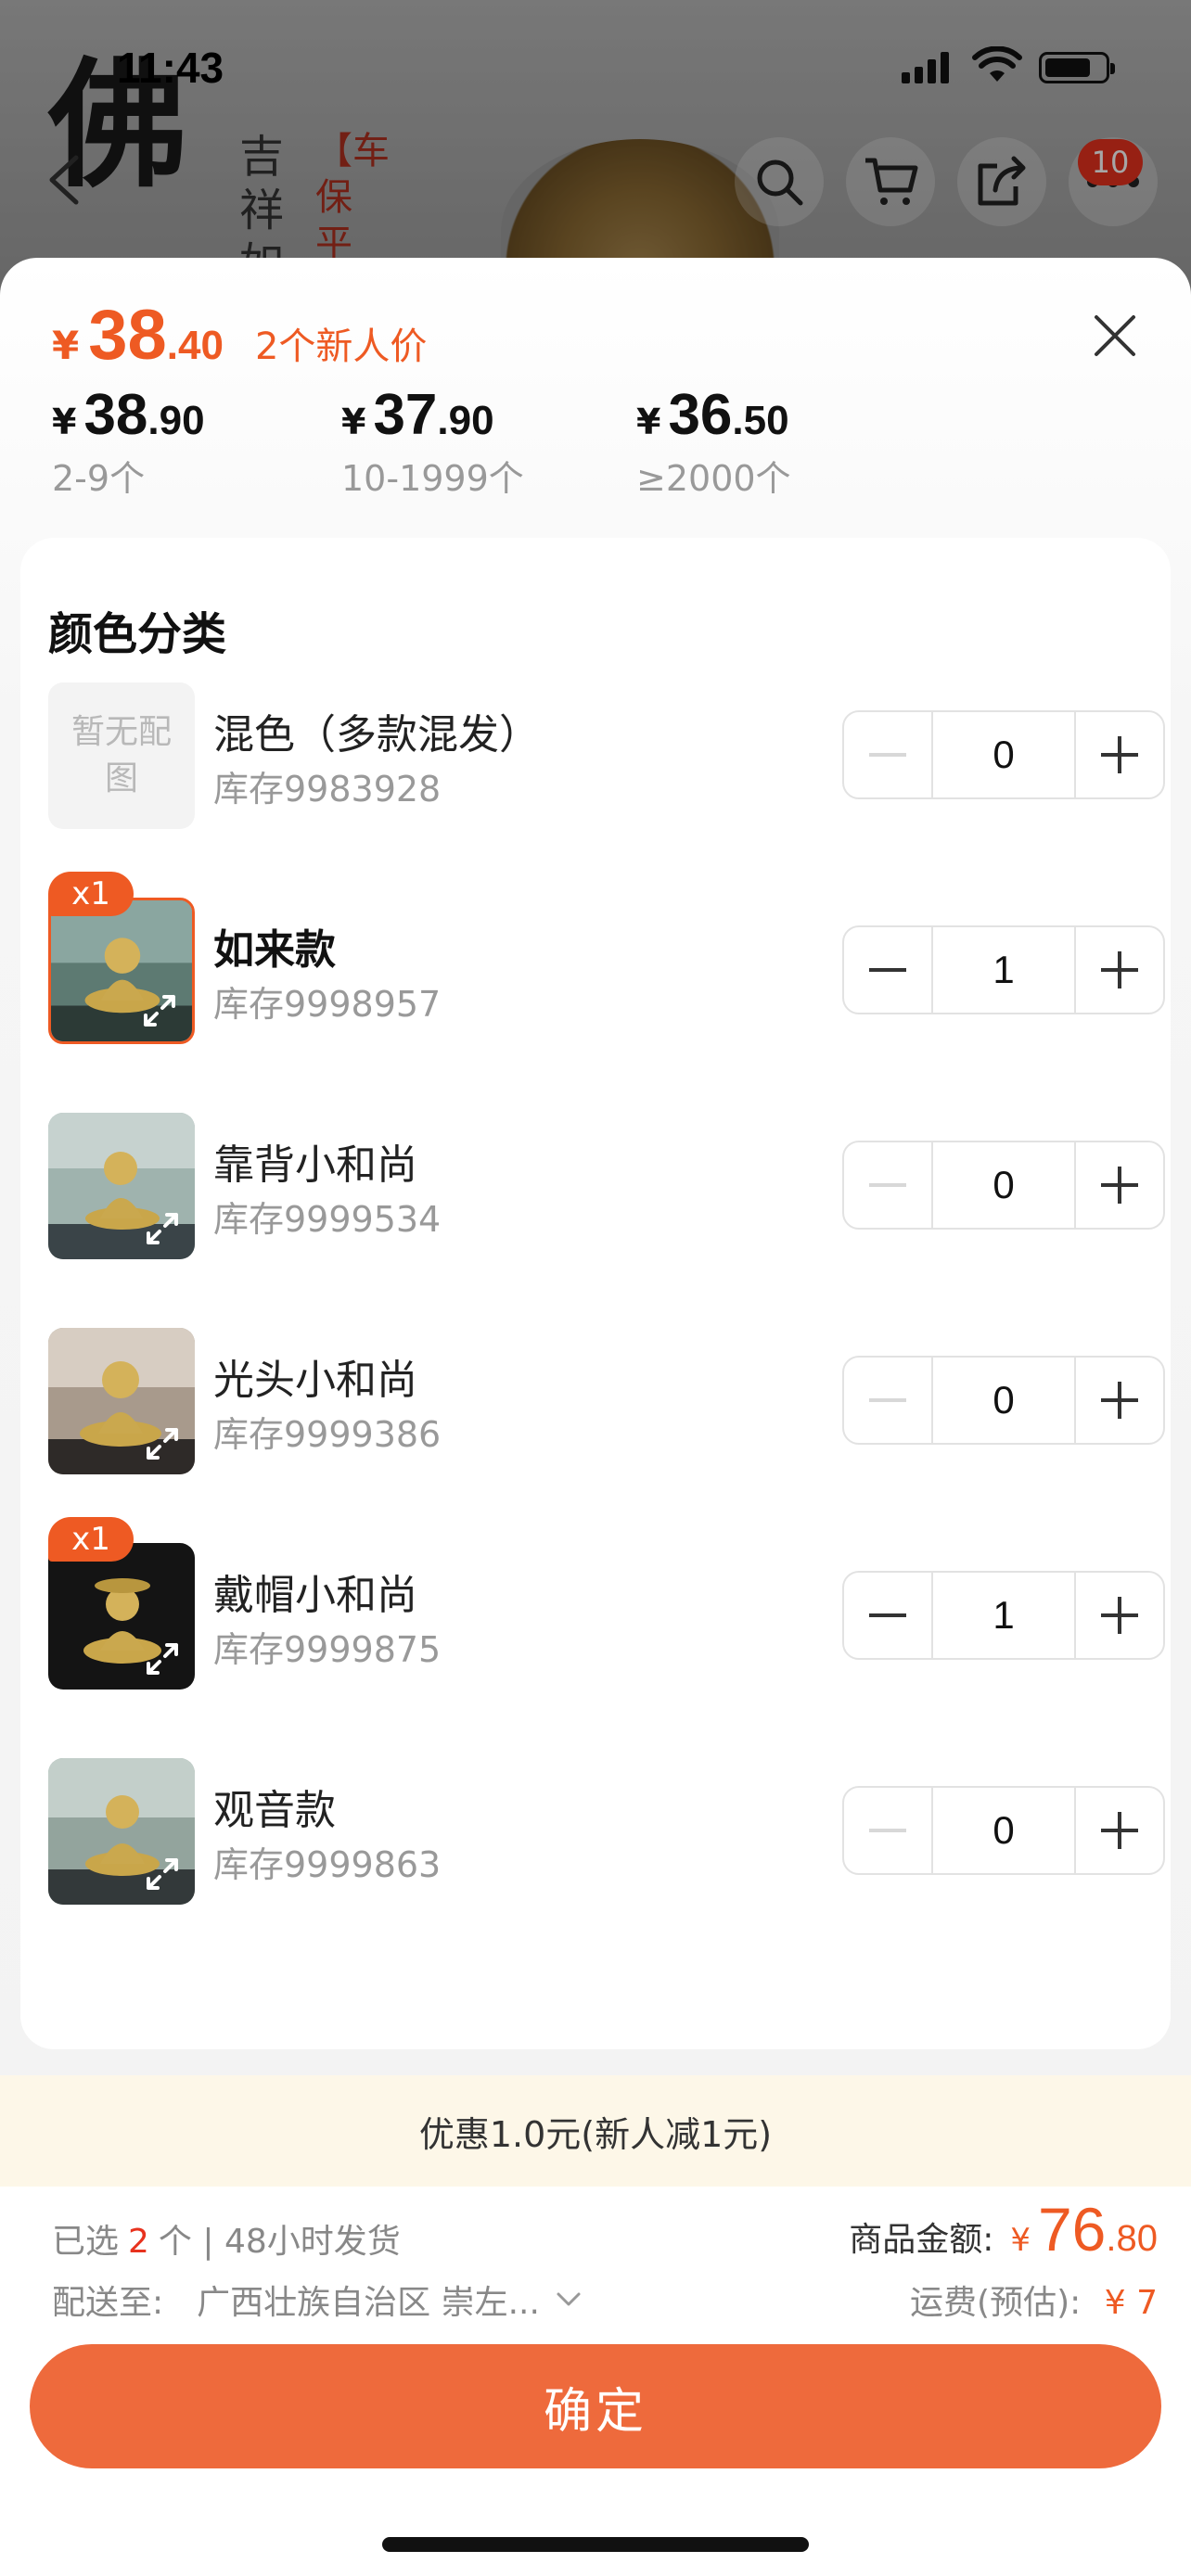 The width and height of the screenshot is (1191, 2576). Describe the element at coordinates (921, 2240) in the screenshot. I see `amount-label: 商品金额:` at that location.